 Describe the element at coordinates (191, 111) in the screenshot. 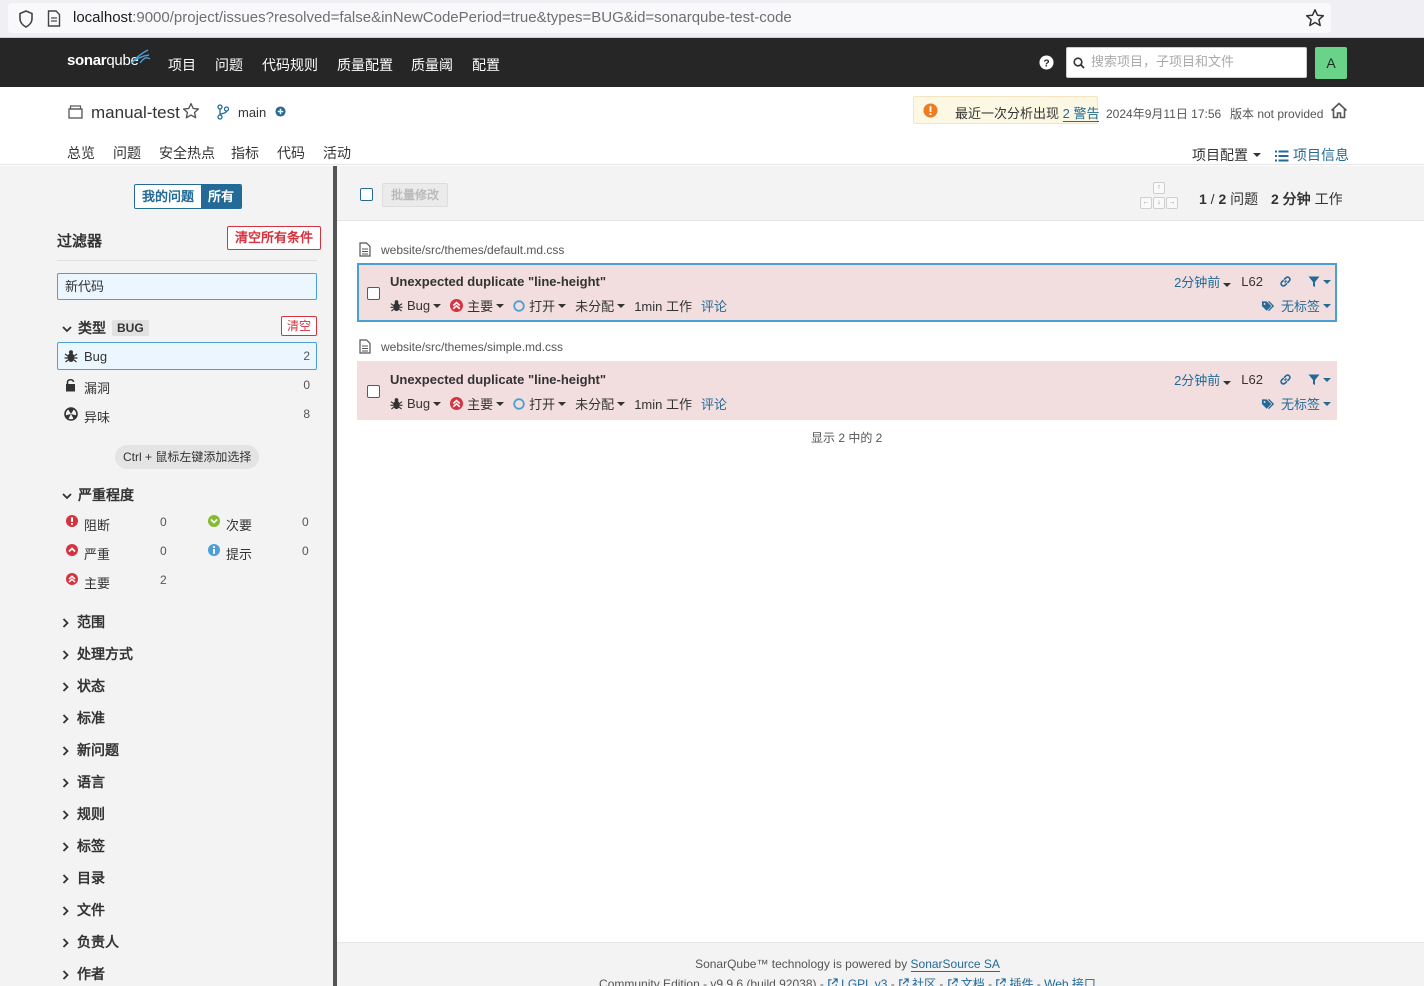

I see `favorite-star-icon` at that location.